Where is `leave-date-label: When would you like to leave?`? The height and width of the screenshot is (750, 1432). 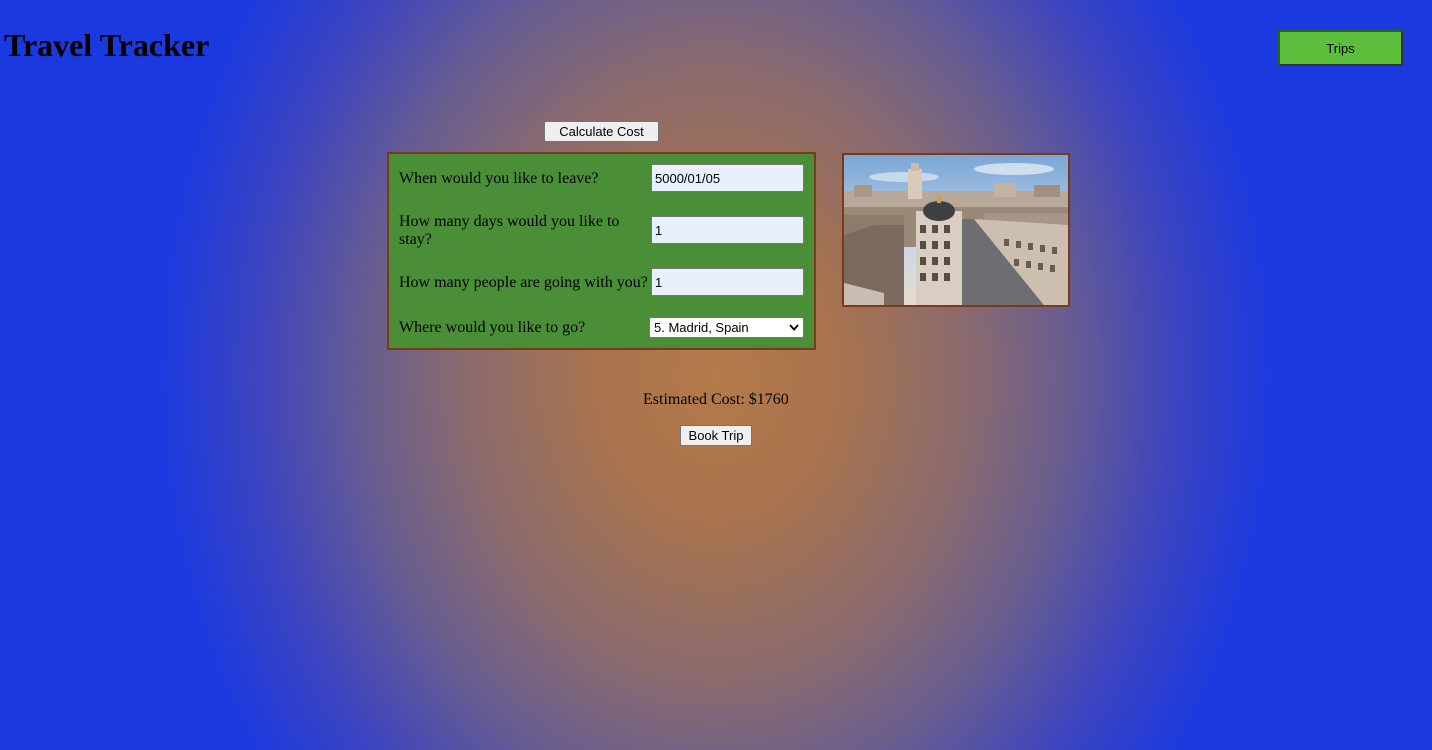 leave-date-label: When would you like to leave? is located at coordinates (499, 178).